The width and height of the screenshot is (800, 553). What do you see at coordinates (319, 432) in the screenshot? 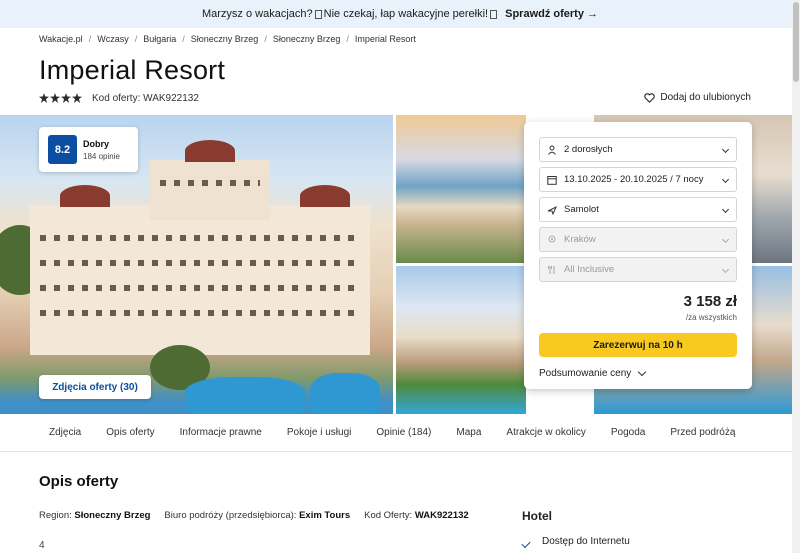
I see `tab-rooms: Pokoje i usługi` at bounding box center [319, 432].